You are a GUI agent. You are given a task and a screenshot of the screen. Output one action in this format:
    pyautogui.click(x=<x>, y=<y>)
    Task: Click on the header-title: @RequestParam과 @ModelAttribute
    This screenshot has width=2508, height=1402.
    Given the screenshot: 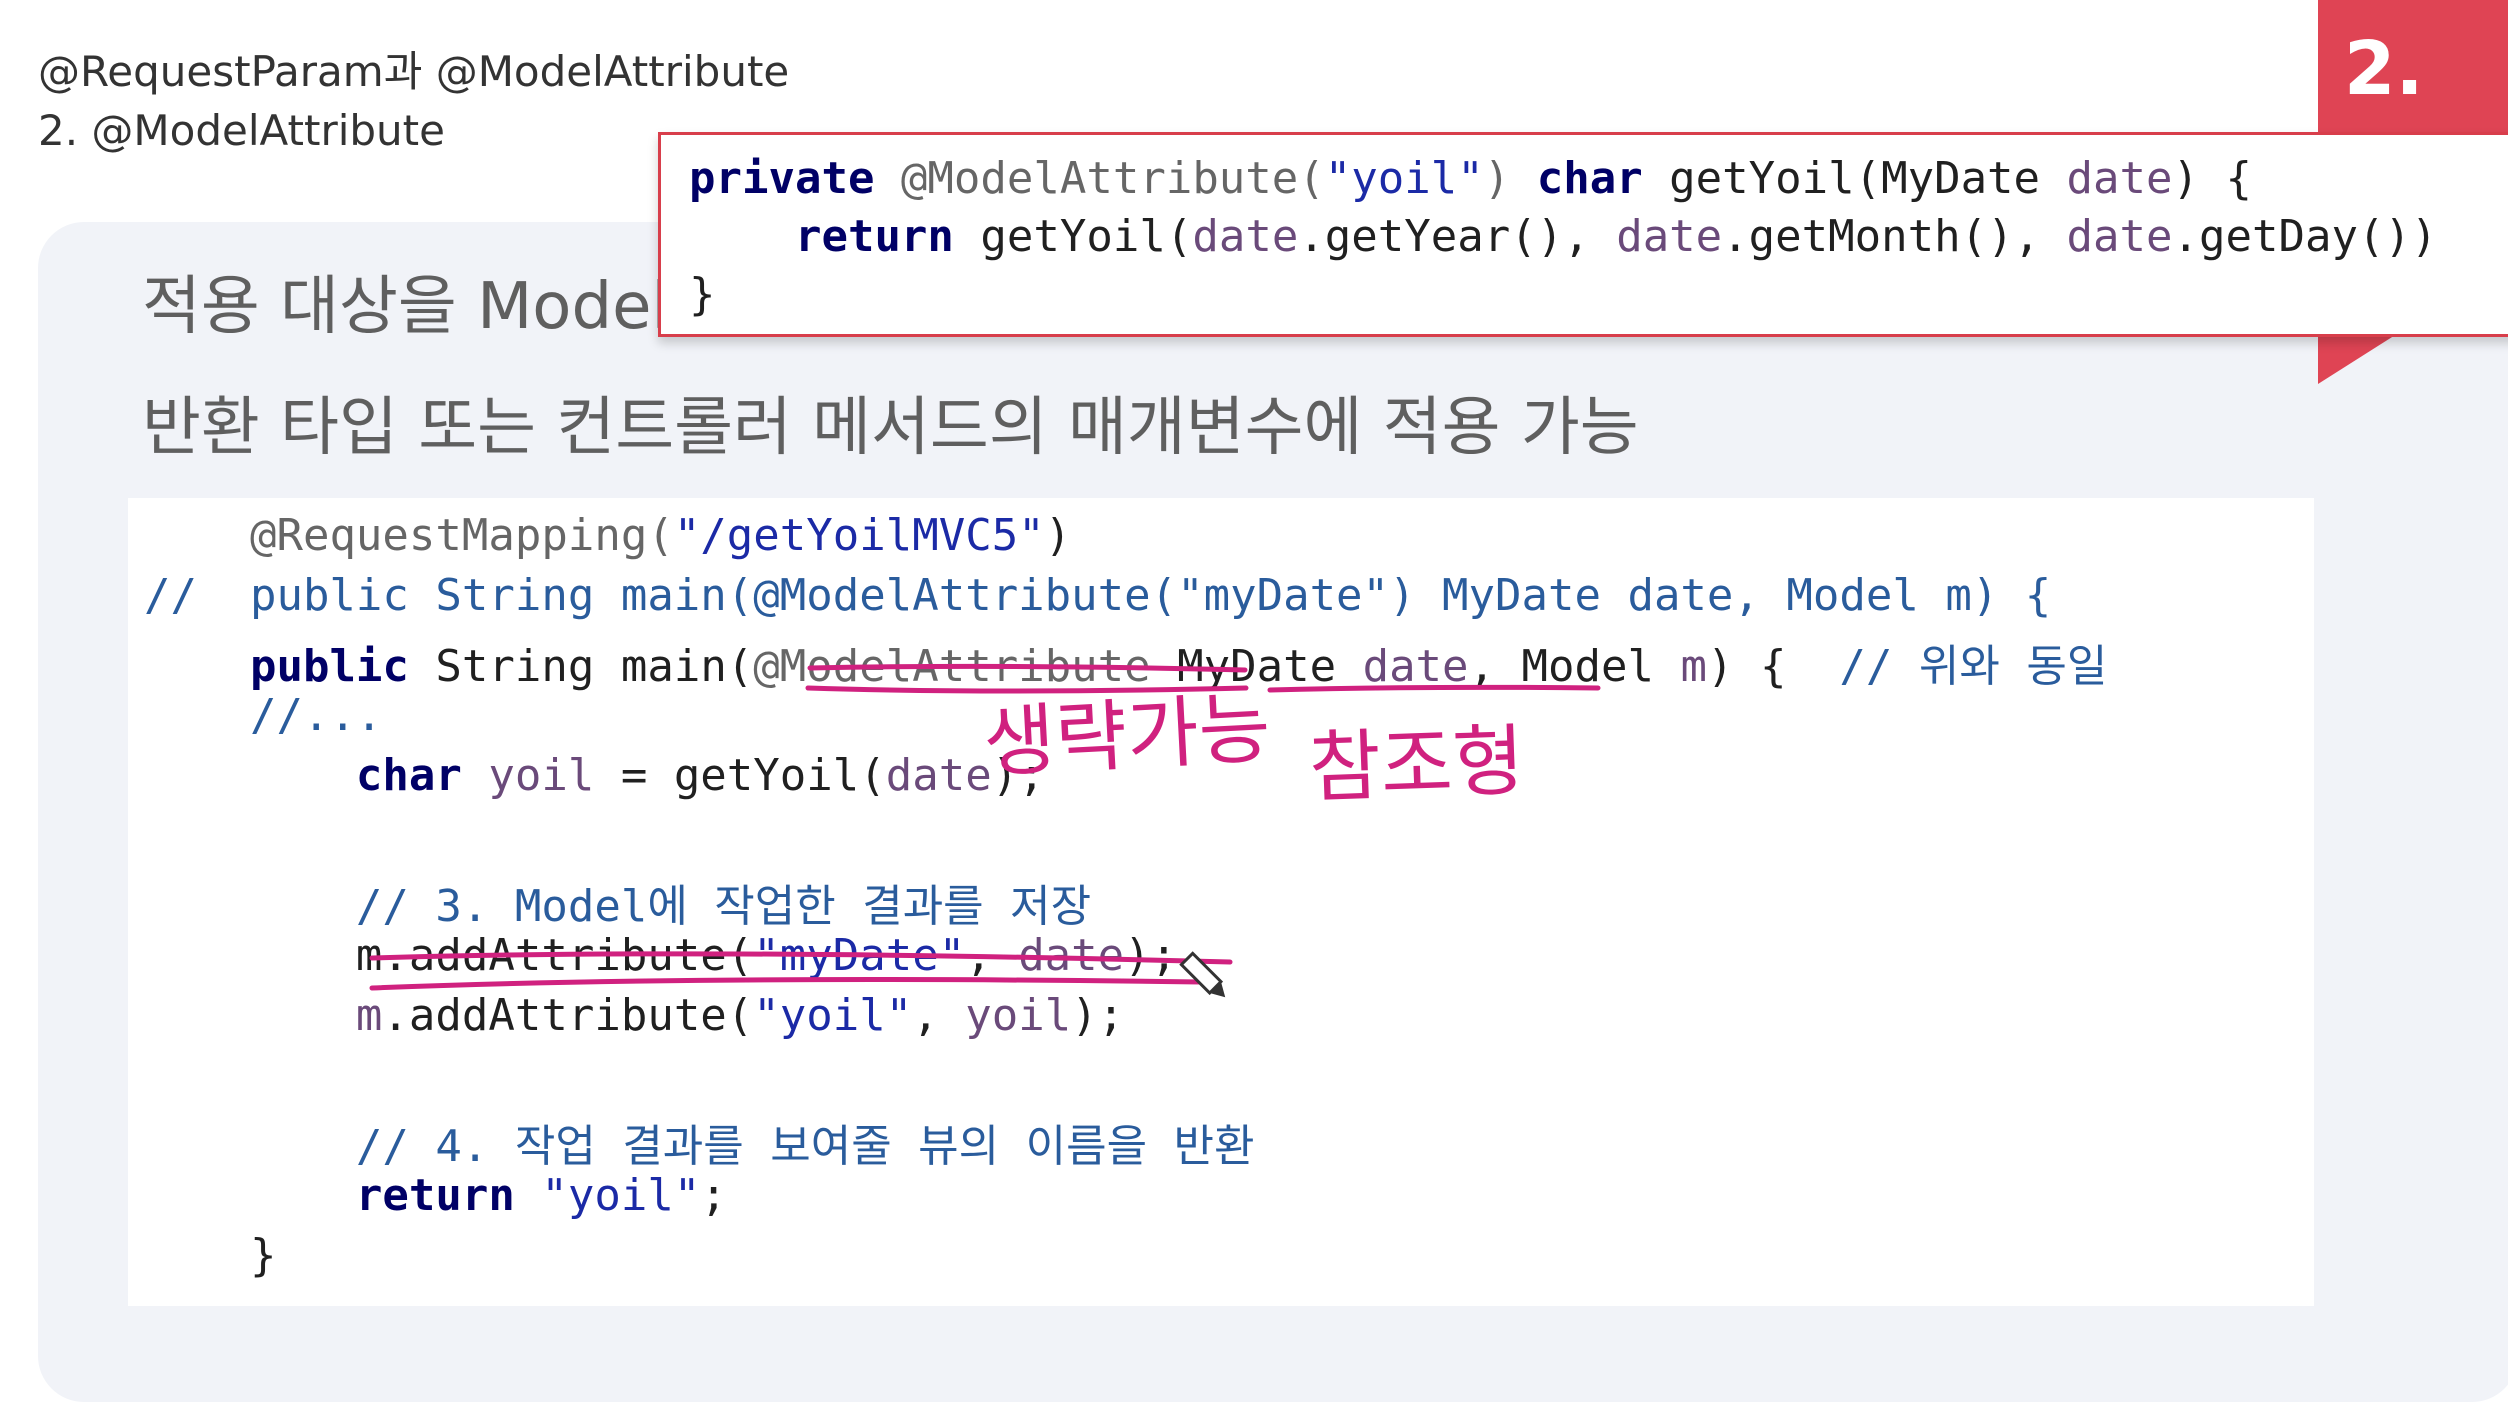 What is the action you would take?
    pyautogui.click(x=414, y=71)
    